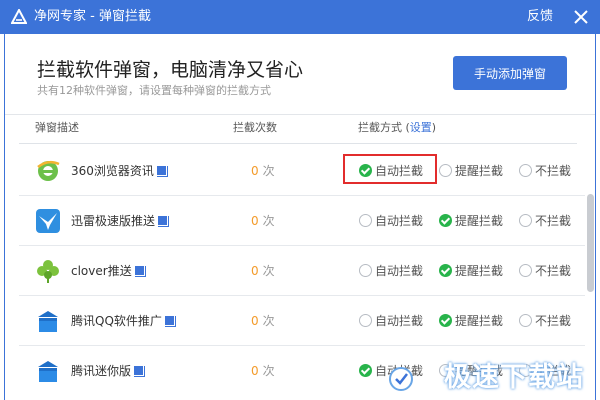 The width and height of the screenshot is (600, 400). I want to click on selection-highlight-box, so click(390, 169).